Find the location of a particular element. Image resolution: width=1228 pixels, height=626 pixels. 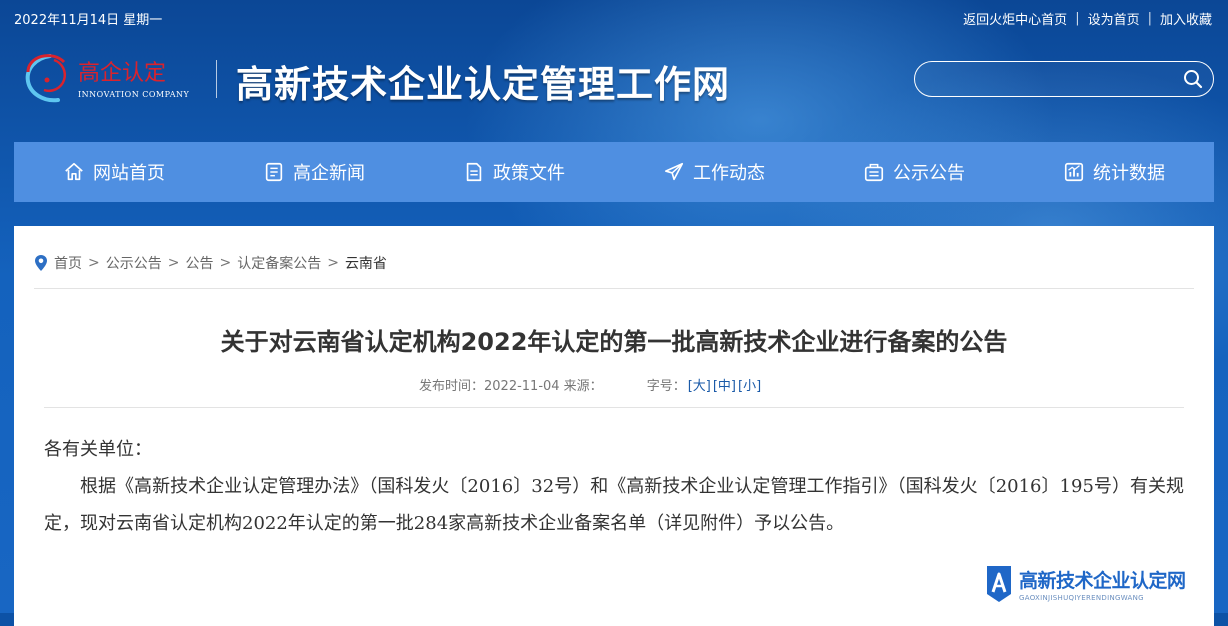

watermark-sub-text: GAOXINJISHUQIYERENDINGWANG is located at coordinates (1081, 598).